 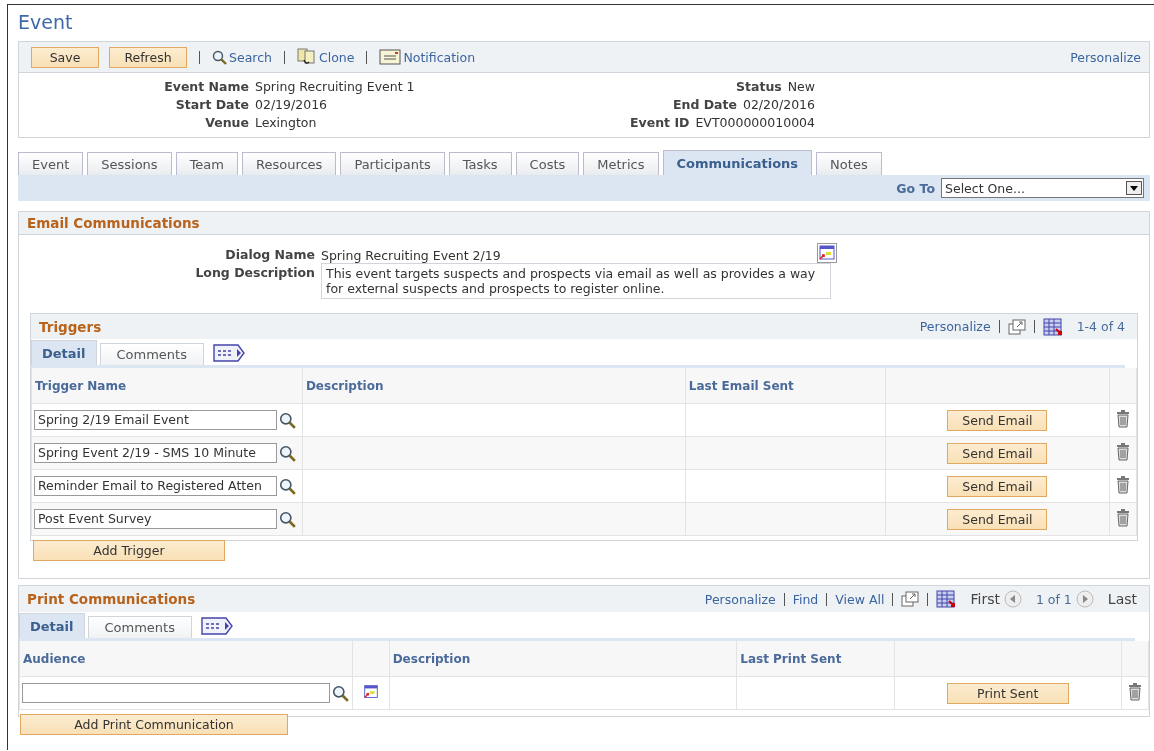 What do you see at coordinates (576, 281) in the screenshot?
I see `long-description-field: This event targets suspects and prospects via email as well as provides a way for external suspects and prospects to register online.` at bounding box center [576, 281].